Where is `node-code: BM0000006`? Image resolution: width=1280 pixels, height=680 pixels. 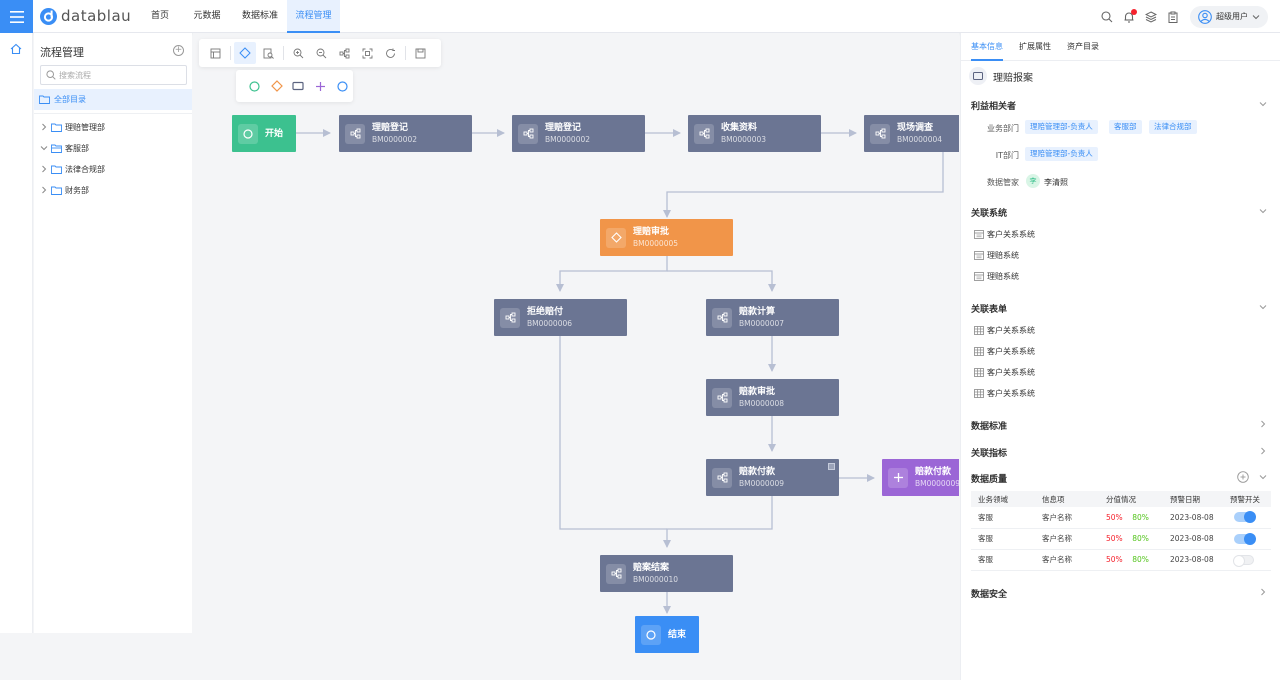 node-code: BM0000006 is located at coordinates (550, 323).